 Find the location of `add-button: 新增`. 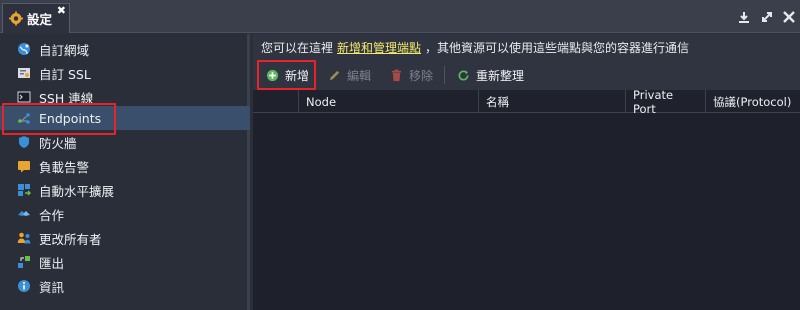

add-button: 新增 is located at coordinates (285, 75).